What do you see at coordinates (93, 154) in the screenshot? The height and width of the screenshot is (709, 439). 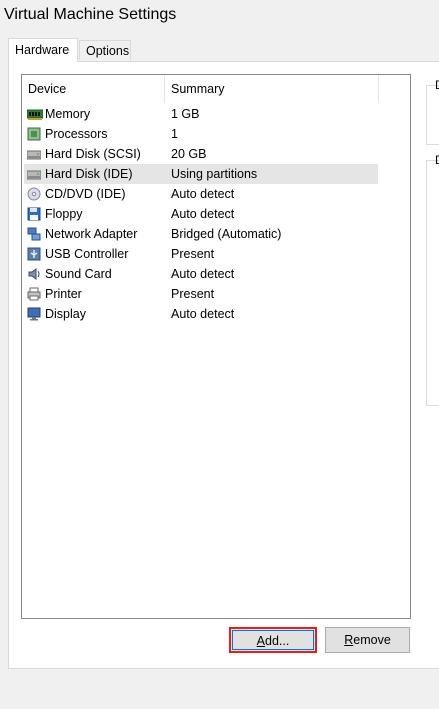 I see `device-name: Hard Disk (SCSI)` at bounding box center [93, 154].